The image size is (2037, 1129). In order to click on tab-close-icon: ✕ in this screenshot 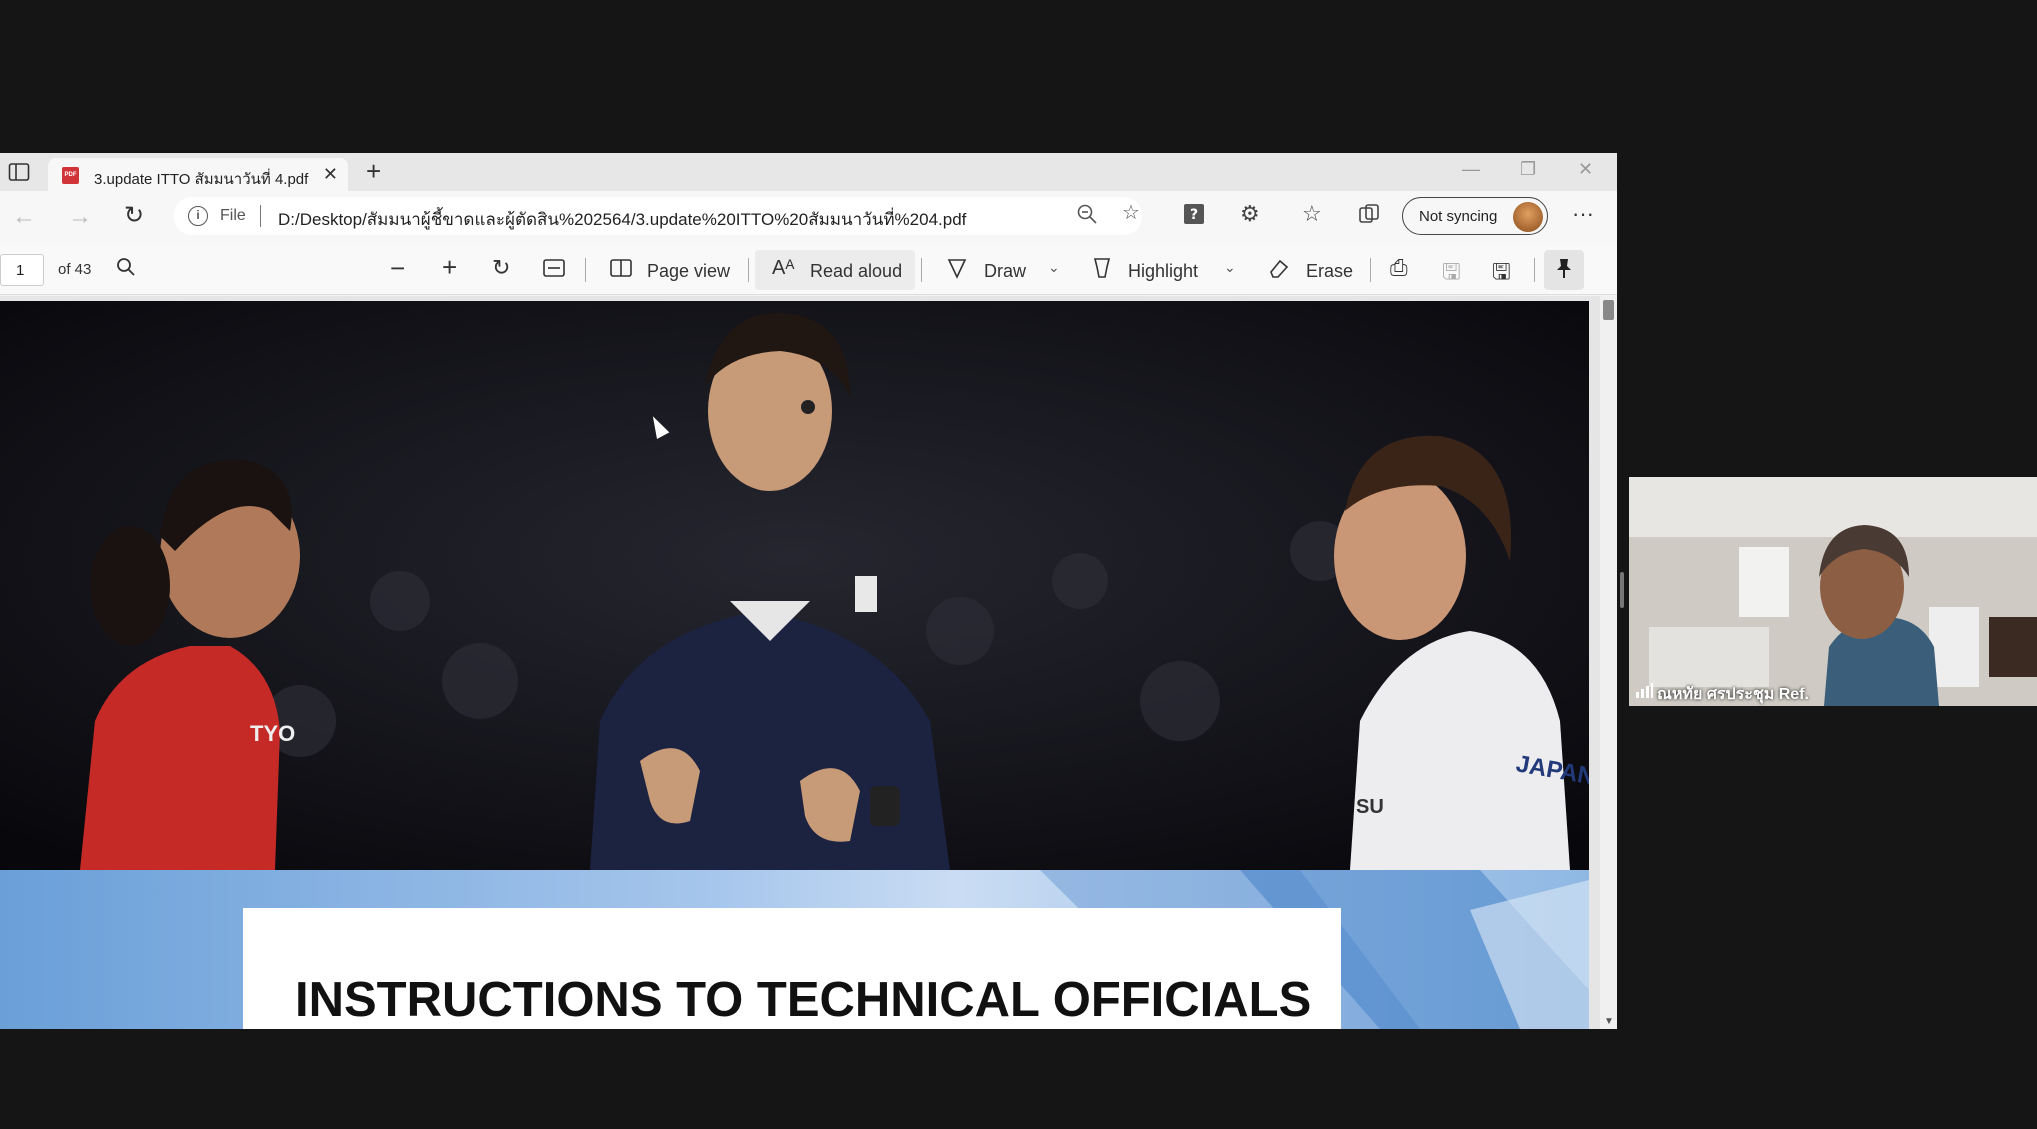, I will do `click(330, 174)`.